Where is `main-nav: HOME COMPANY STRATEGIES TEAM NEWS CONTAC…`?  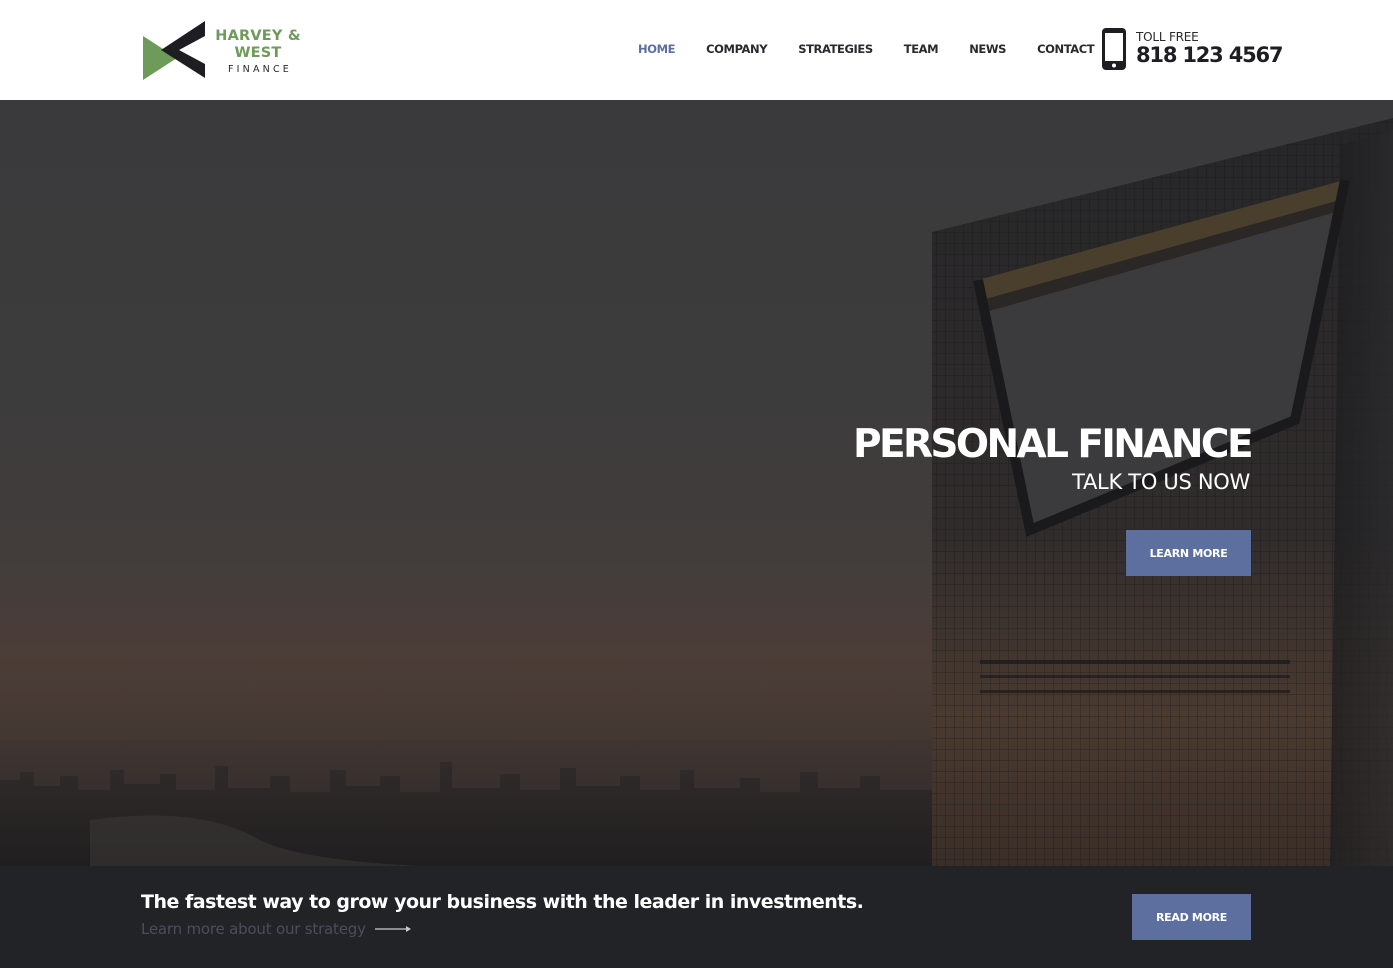 main-nav: HOME COMPANY STRATEGIES TEAM NEWS CONTAC… is located at coordinates (860, 51).